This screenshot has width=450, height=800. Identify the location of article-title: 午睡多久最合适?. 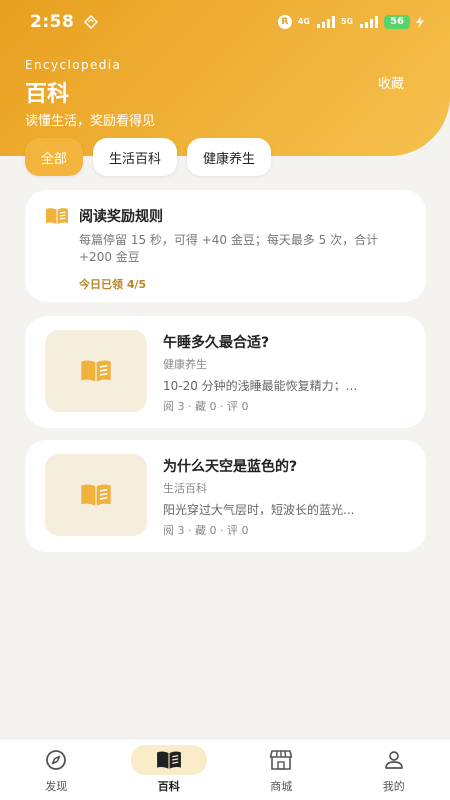
(216, 343).